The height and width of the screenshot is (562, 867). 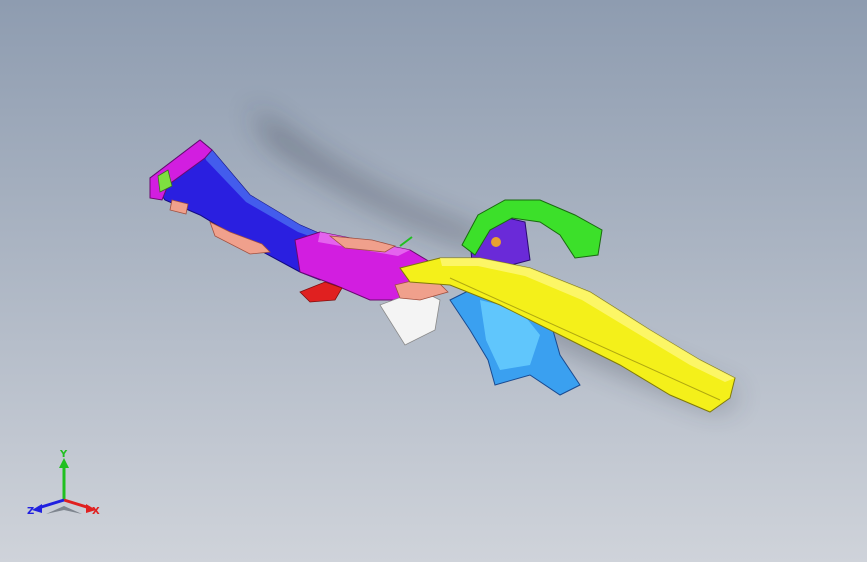 I want to click on z-axis-label: Z, so click(x=30, y=511).